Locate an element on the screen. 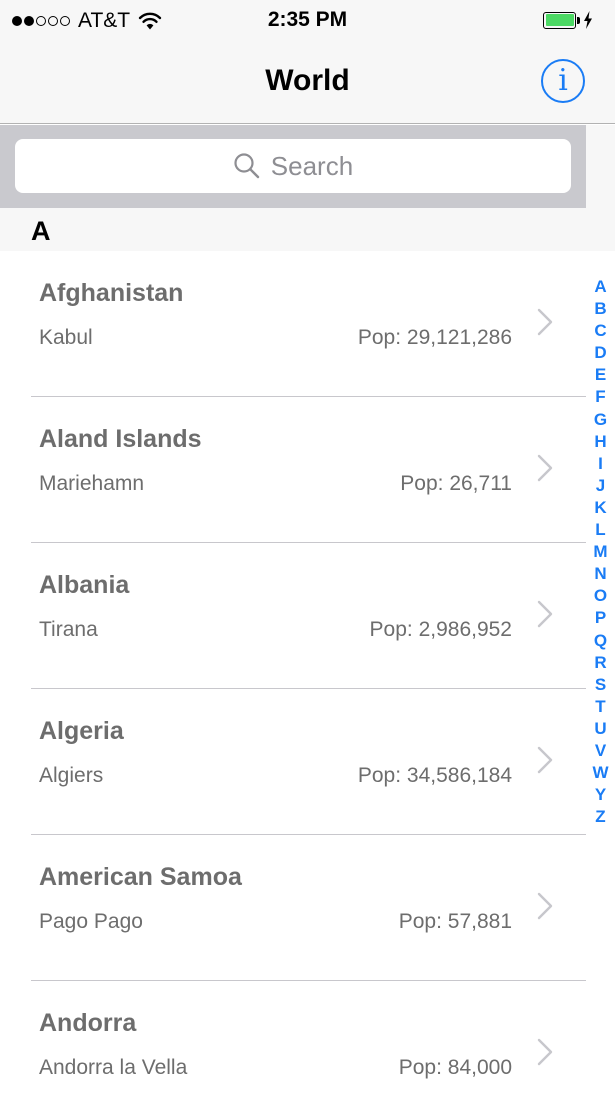 The width and height of the screenshot is (615, 1093). battery-body is located at coordinates (559, 20).